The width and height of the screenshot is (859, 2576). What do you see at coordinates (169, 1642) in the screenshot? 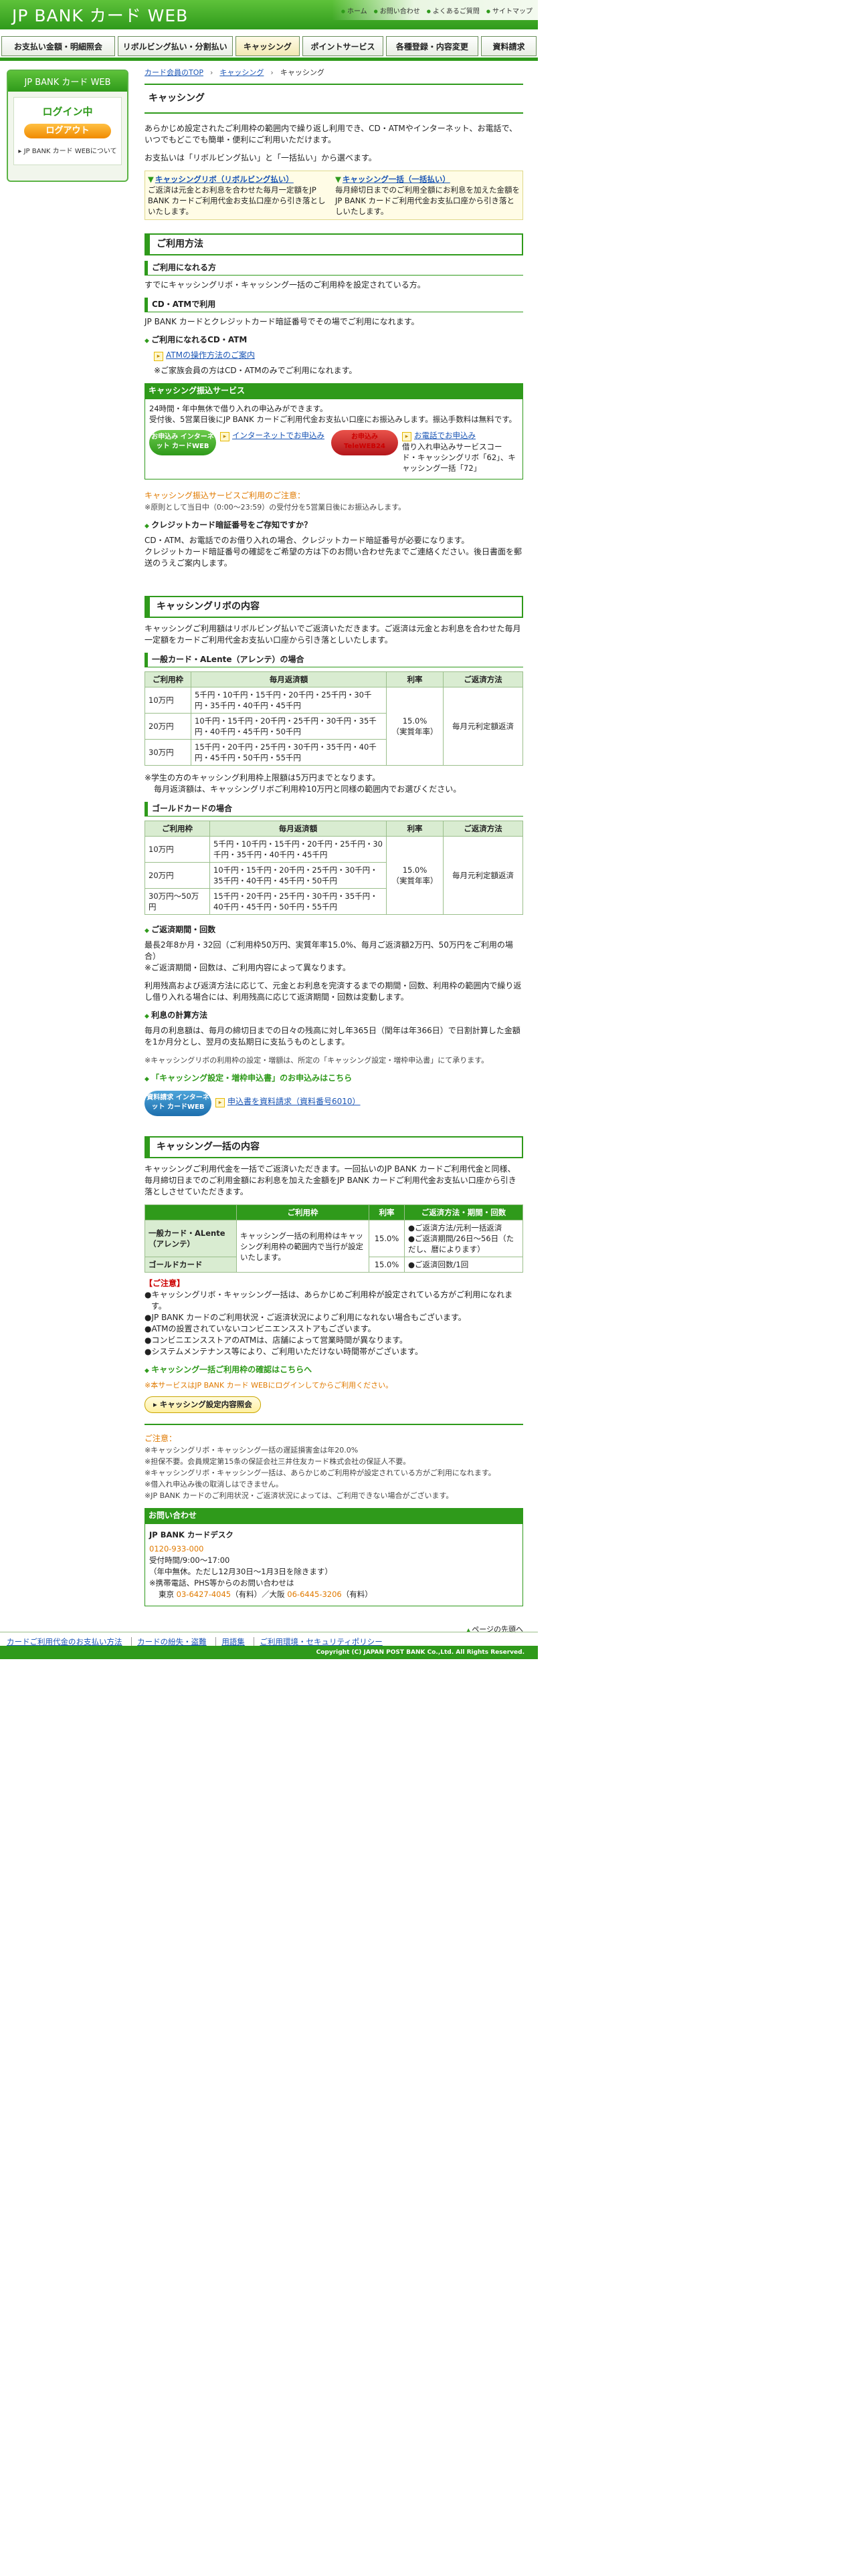
I see `footer-link-lost: カードの紛失・盗難` at bounding box center [169, 1642].